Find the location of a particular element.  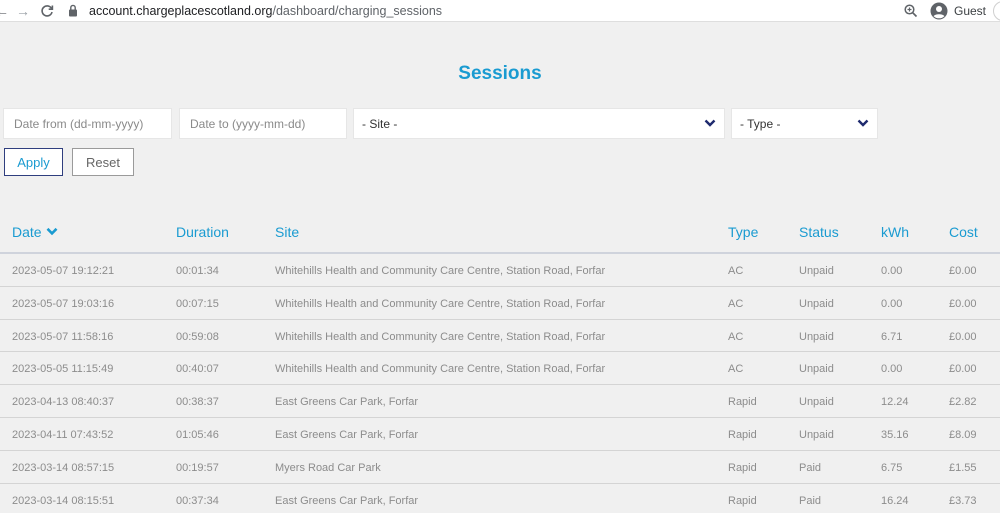

column-header-type: Type is located at coordinates (743, 232).